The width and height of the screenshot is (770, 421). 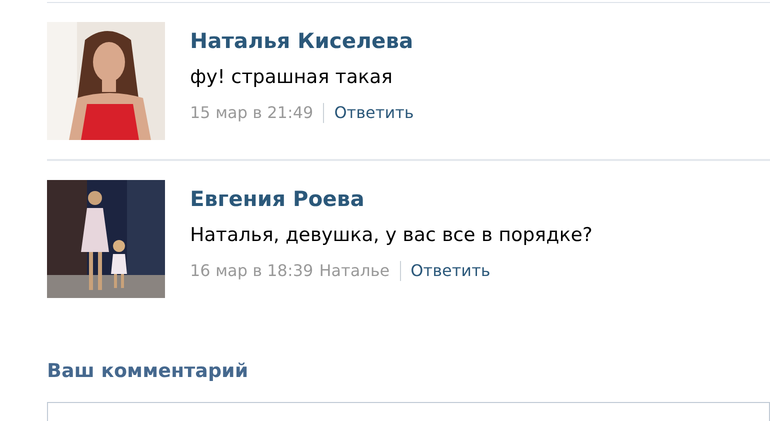 I want to click on comment-text: Наталья, девушка, у вас все в порядке?, so click(x=391, y=235).